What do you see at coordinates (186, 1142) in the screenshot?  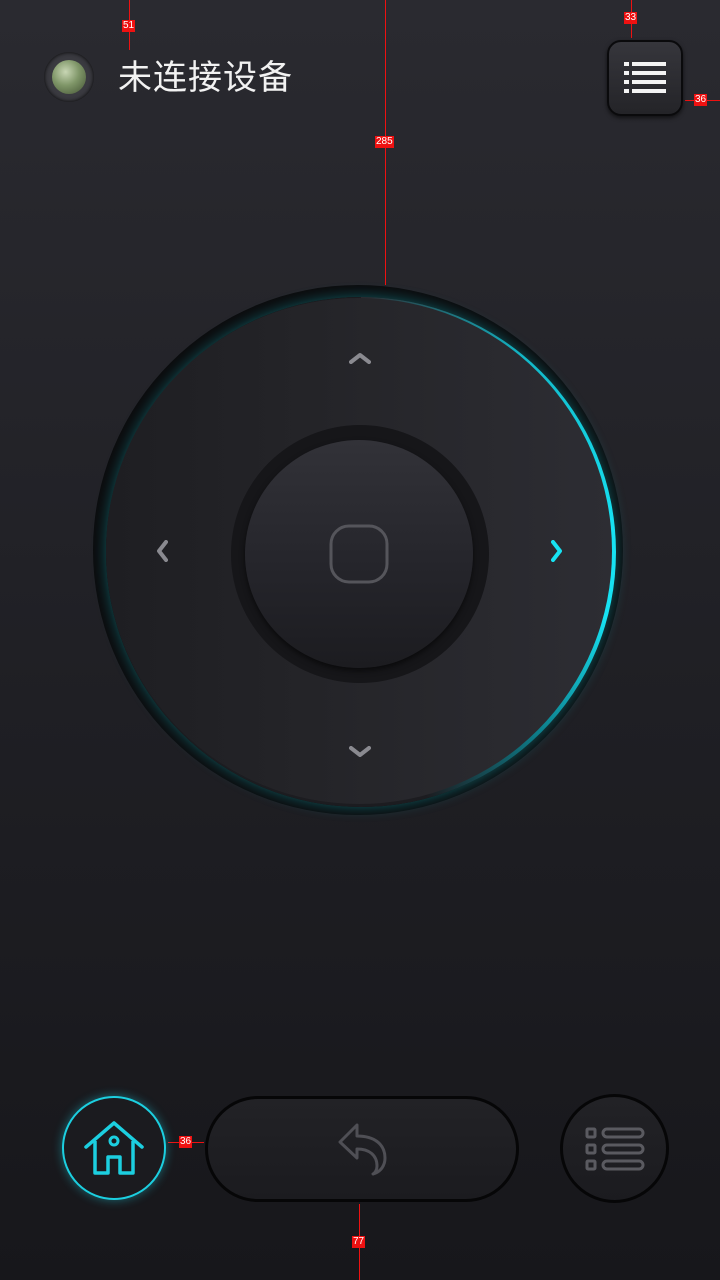 I see `dimension-label-home-gap: 36` at bounding box center [186, 1142].